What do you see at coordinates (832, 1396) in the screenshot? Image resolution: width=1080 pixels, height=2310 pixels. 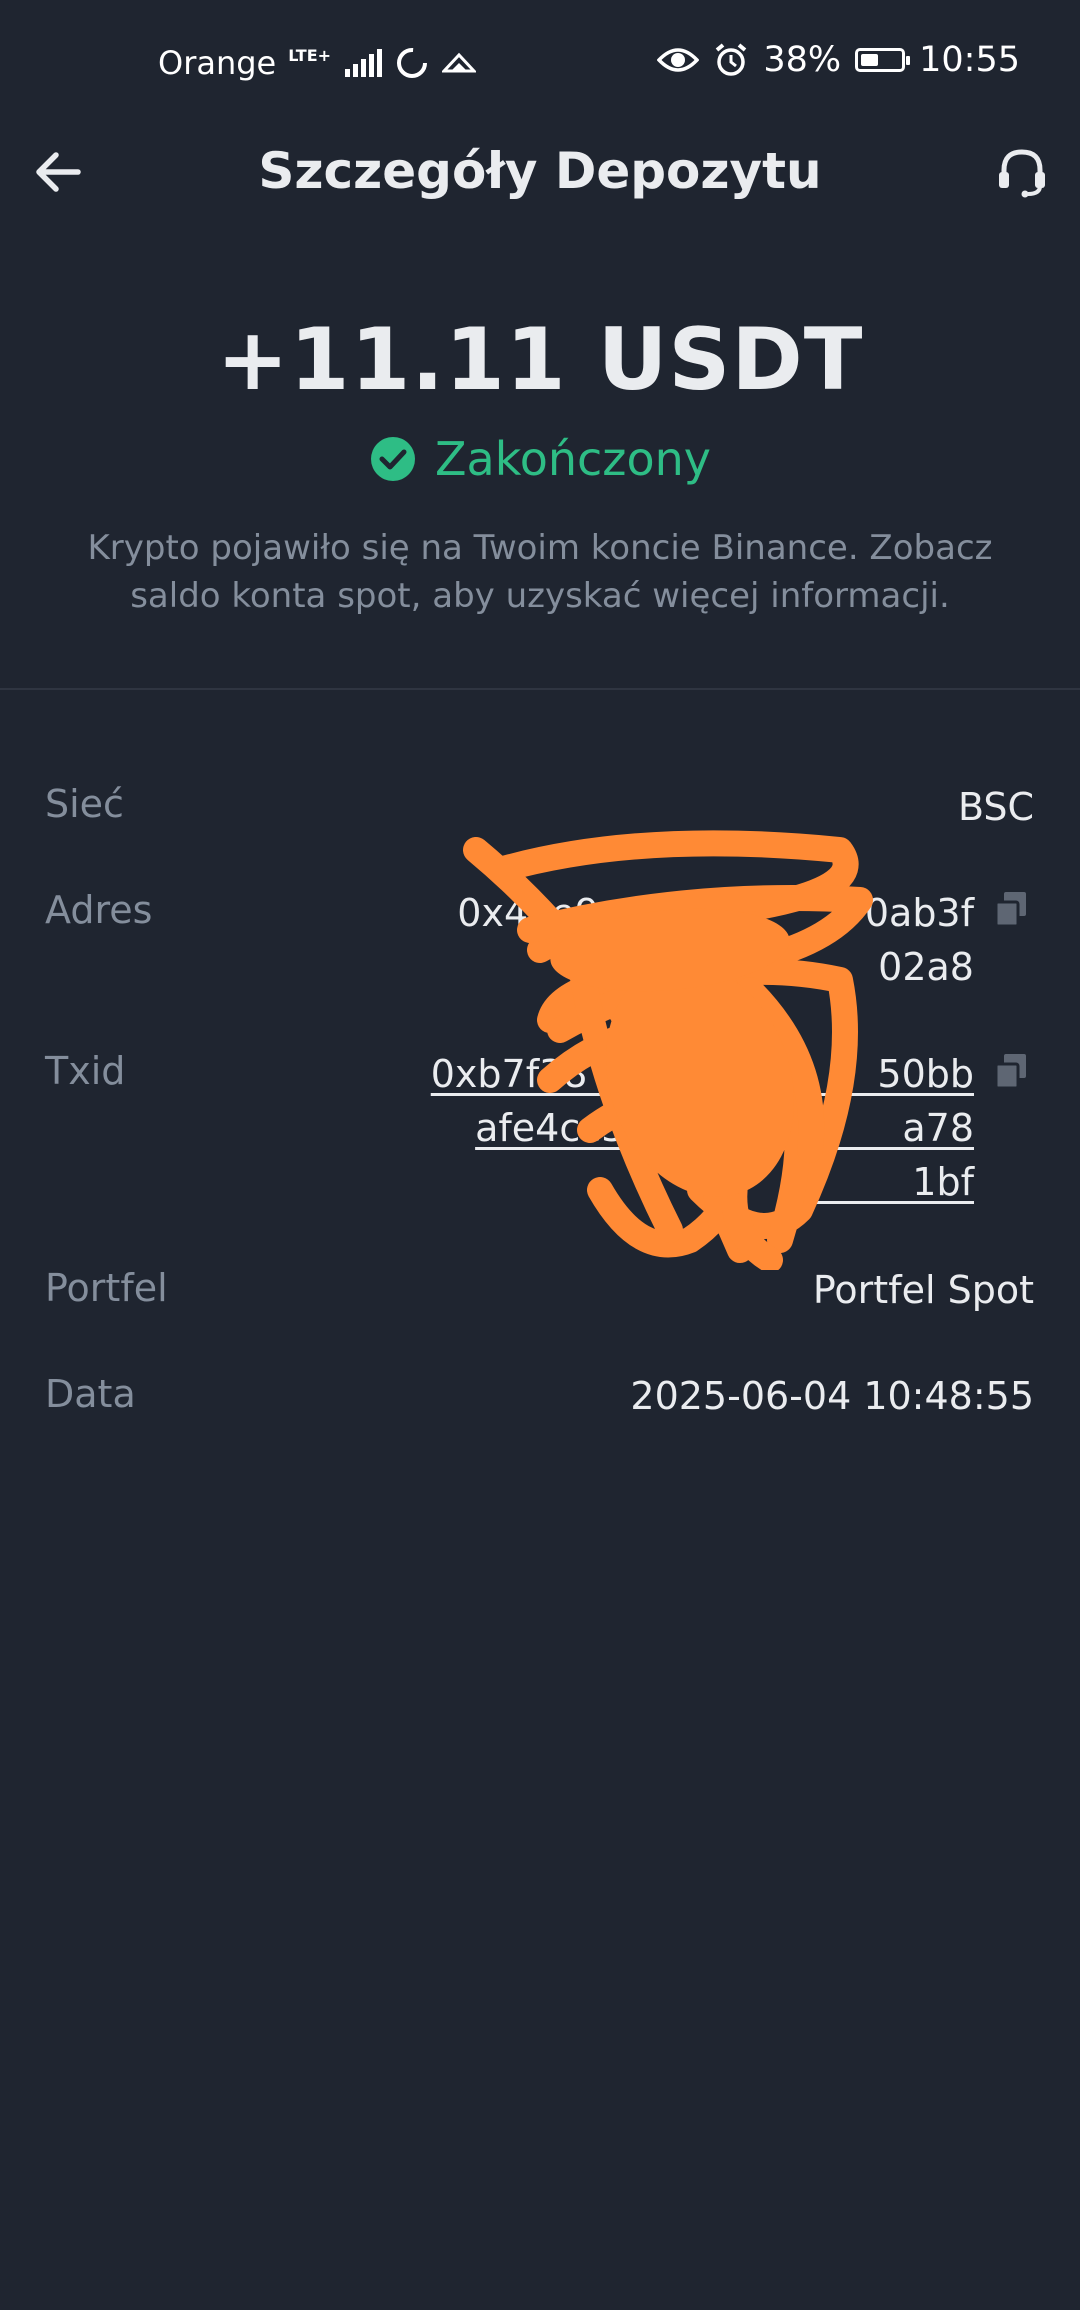 I see `date-value: 2025-06-04 10:48:55` at bounding box center [832, 1396].